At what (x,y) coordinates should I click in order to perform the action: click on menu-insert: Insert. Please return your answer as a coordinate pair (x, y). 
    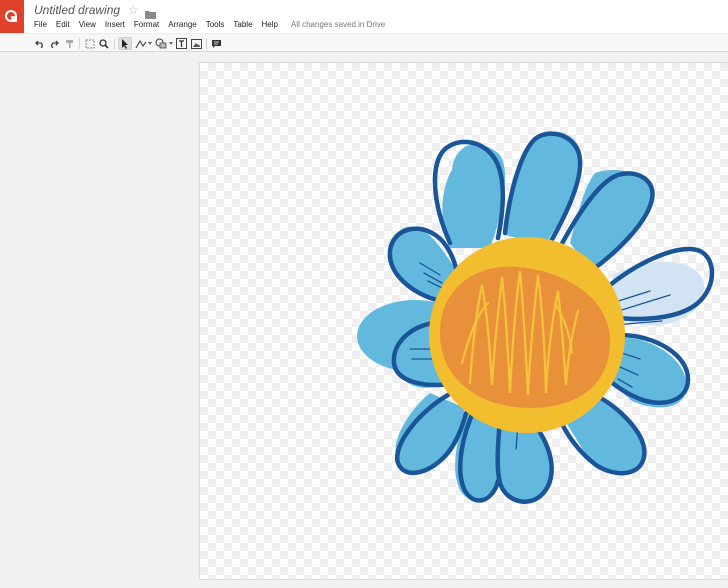
    Looking at the image, I should click on (115, 24).